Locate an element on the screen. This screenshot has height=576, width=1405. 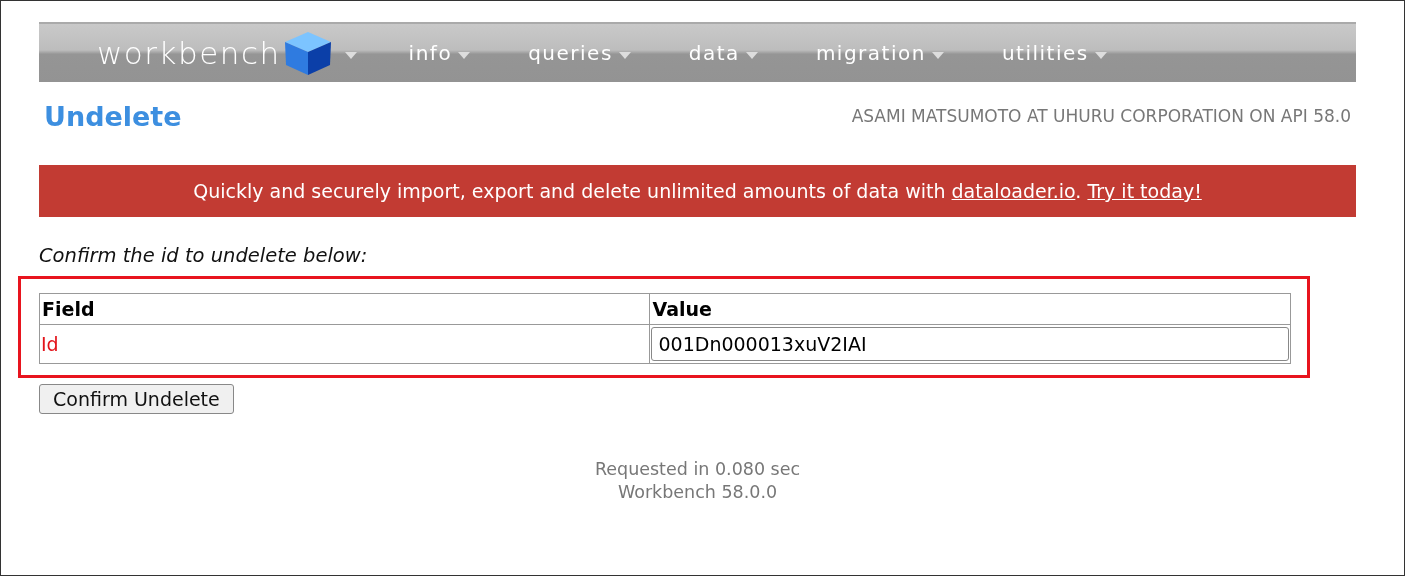
page-title: Undelete is located at coordinates (113, 116).